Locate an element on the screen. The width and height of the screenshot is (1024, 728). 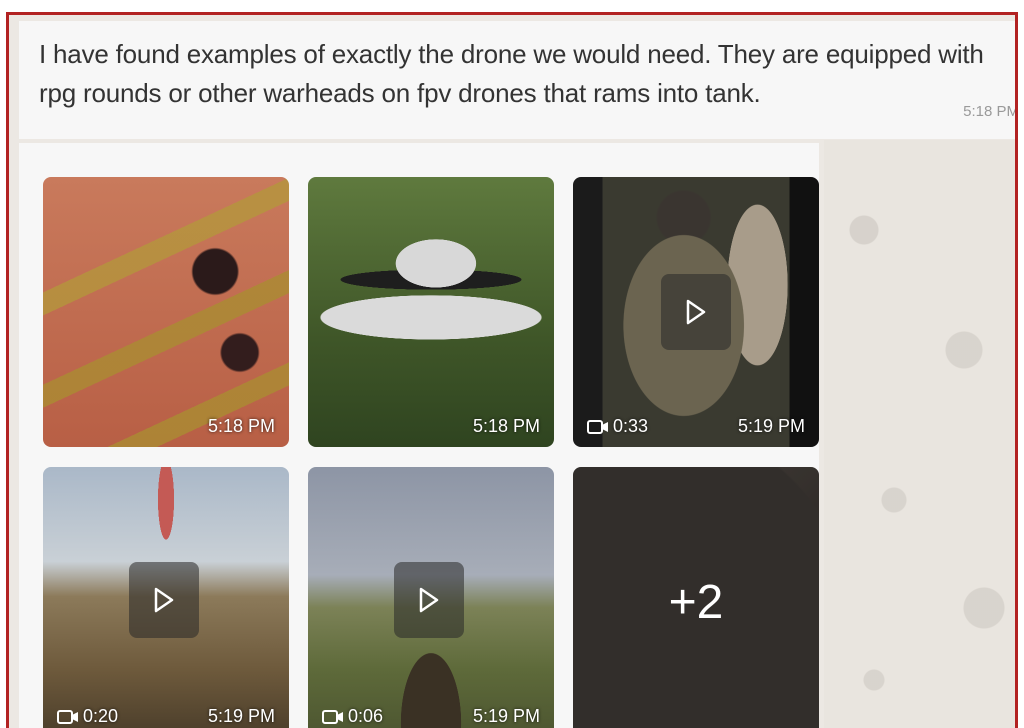
video-duration: 0:33 is located at coordinates (617, 426).